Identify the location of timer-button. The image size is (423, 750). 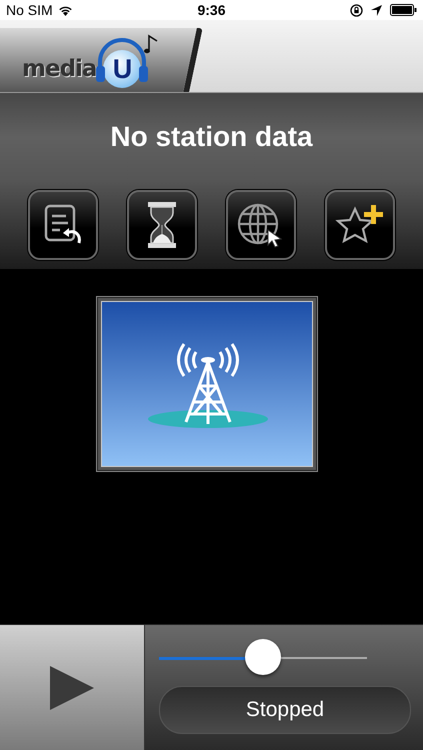
(162, 225).